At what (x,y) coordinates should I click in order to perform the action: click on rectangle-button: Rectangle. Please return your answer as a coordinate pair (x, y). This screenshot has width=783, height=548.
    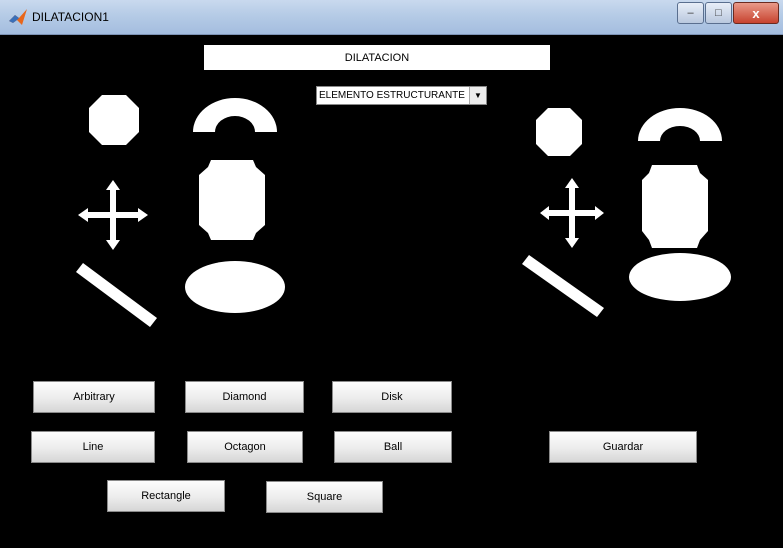
    Looking at the image, I should click on (166, 496).